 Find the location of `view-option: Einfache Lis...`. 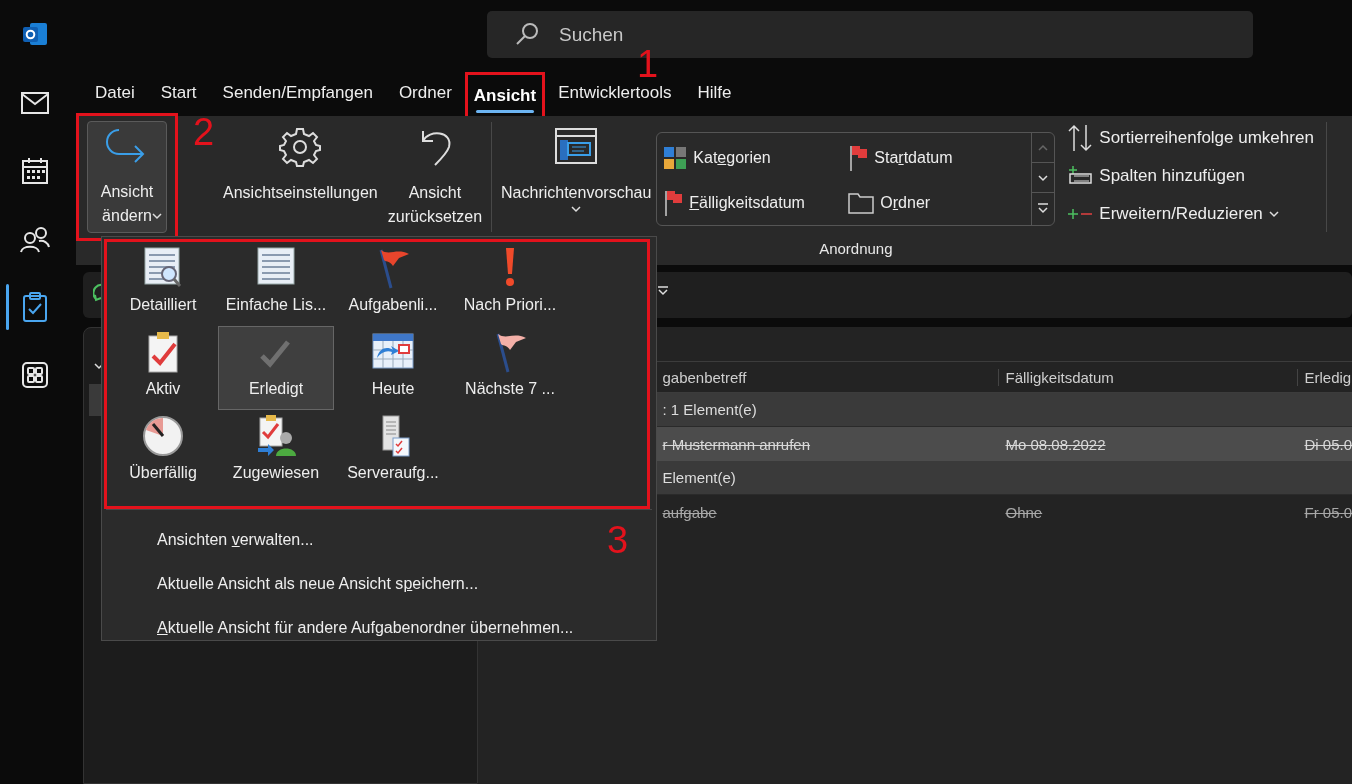

view-option: Einfache Lis... is located at coordinates (276, 284).